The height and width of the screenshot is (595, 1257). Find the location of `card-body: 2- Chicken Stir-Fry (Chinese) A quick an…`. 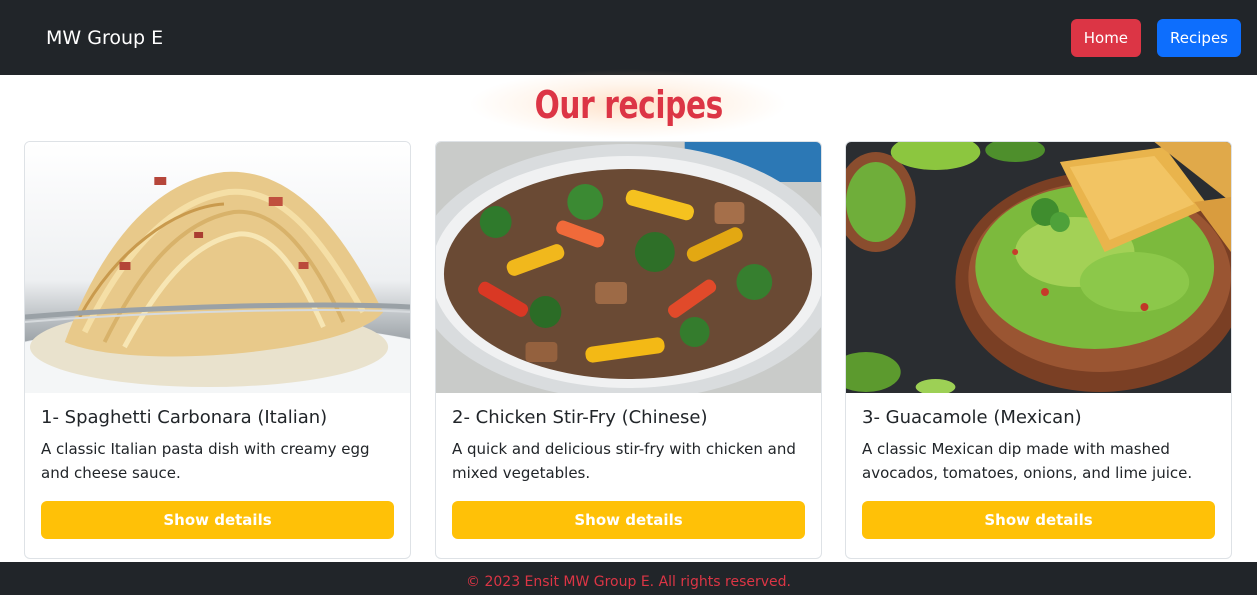

card-body: 2- Chicken Stir-Fry (Chinese) A quick an… is located at coordinates (628, 466).